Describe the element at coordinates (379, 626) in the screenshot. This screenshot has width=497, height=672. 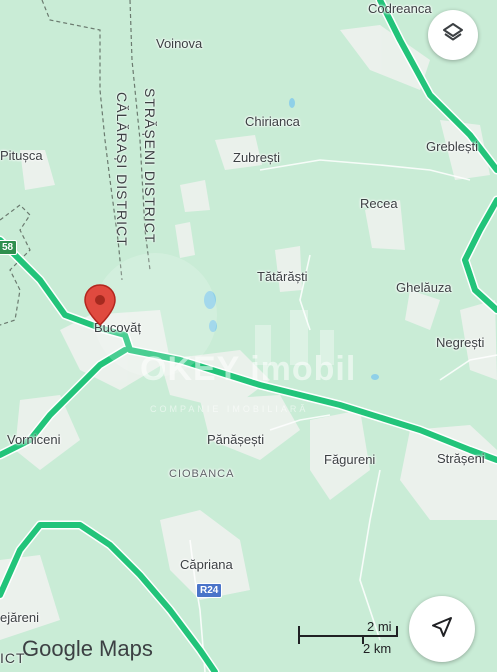
I see `scale-miles: 2 mi` at that location.